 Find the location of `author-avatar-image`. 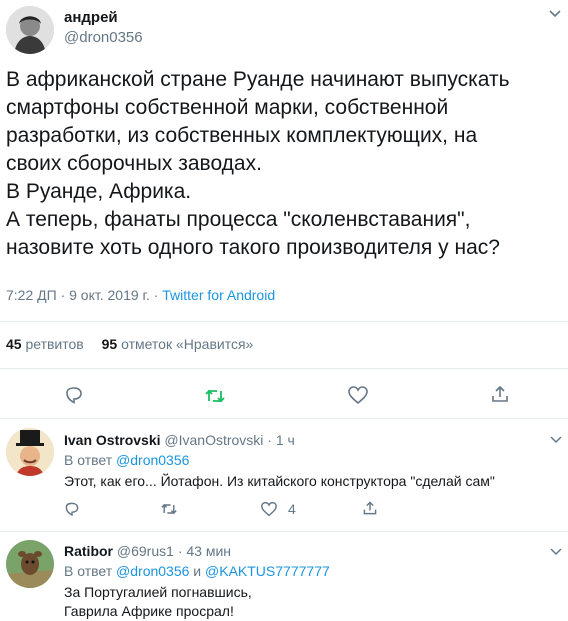

author-avatar-image is located at coordinates (30, 30).